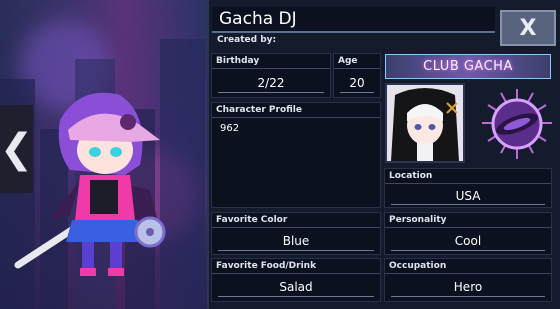  I want to click on location-field: Location USA, so click(468, 188).